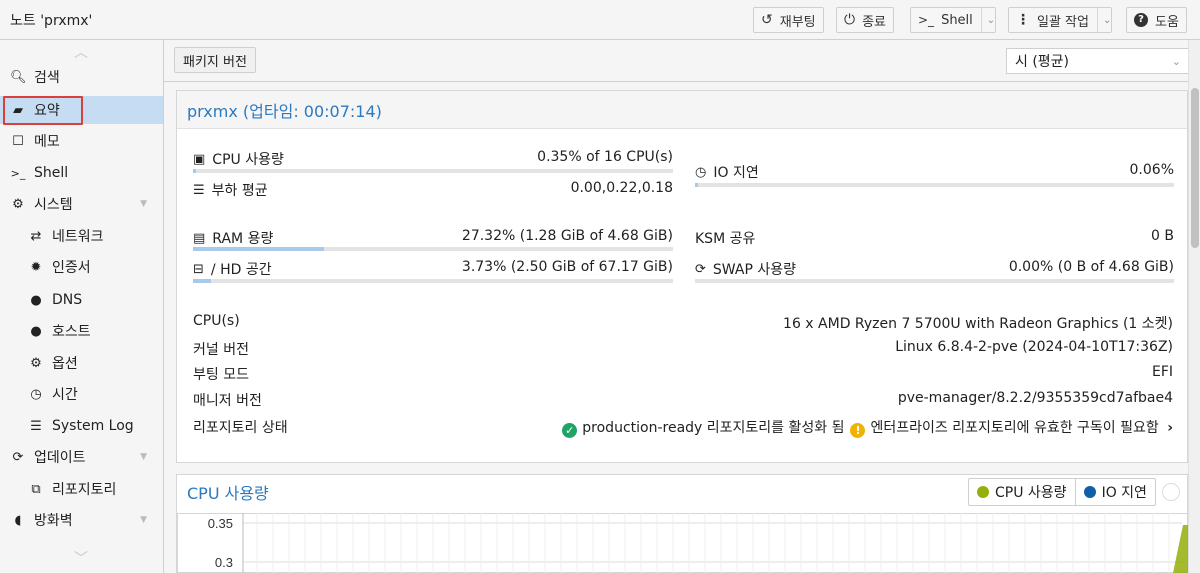 This screenshot has width=1200, height=573. What do you see at coordinates (1194, 306) in the screenshot?
I see `vertical-scrollbar` at bounding box center [1194, 306].